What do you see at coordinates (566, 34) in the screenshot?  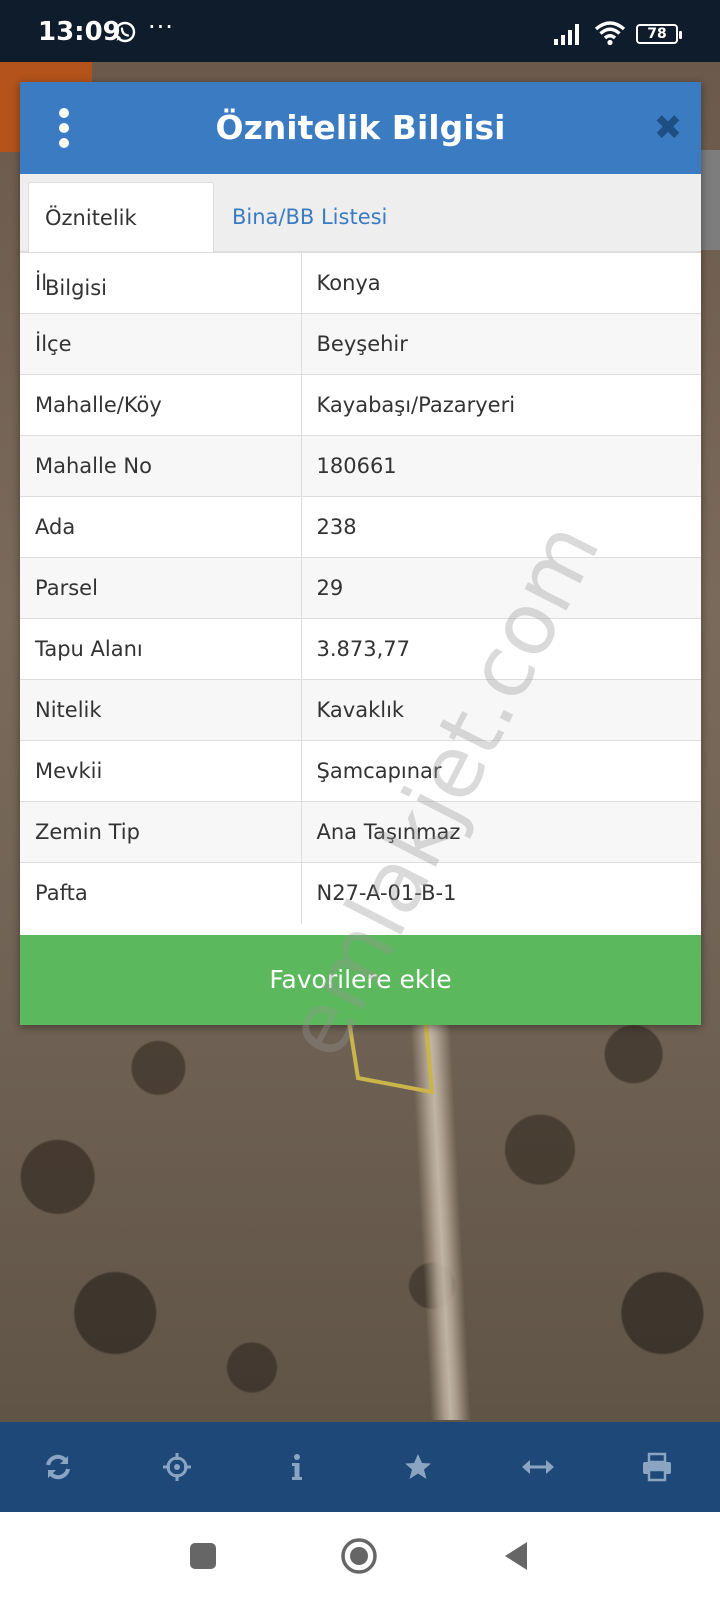 I see `signal-icon` at bounding box center [566, 34].